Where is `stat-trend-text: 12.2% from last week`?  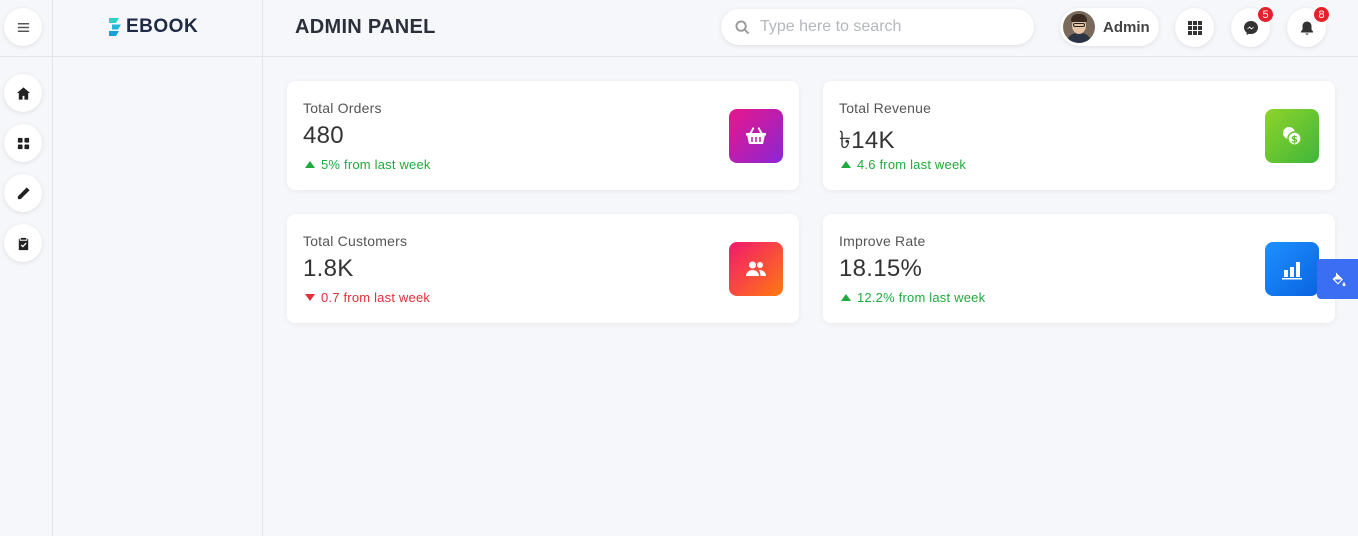 stat-trend-text: 12.2% from last week is located at coordinates (921, 297).